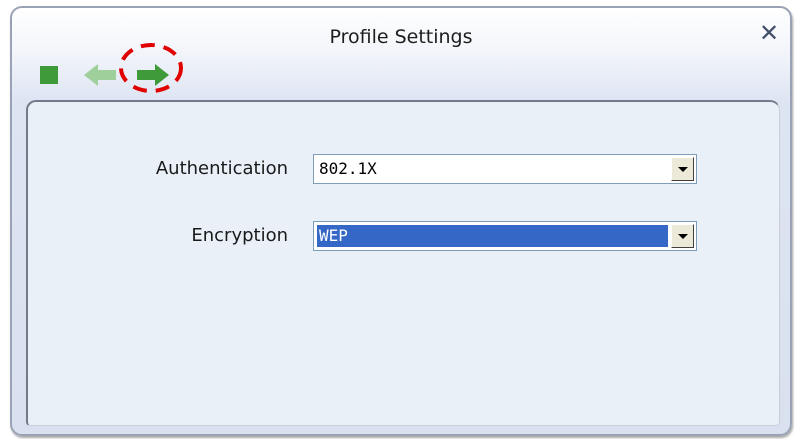 This screenshot has height=439, width=796. I want to click on stop-icon, so click(49, 75).